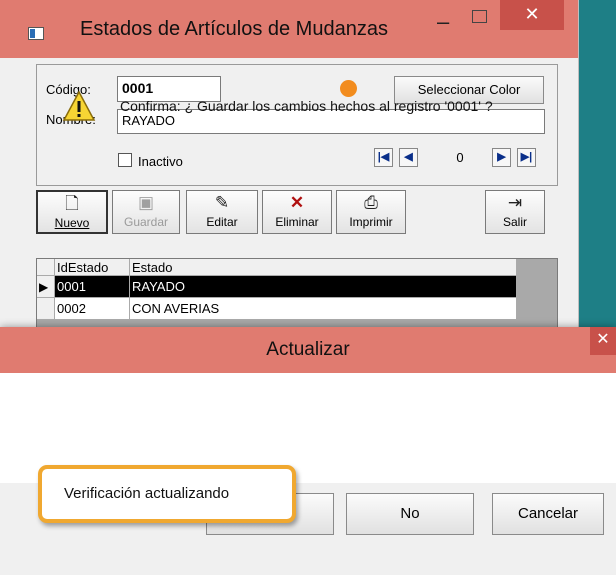 Image resolution: width=616 pixels, height=575 pixels. I want to click on editar-label: Editar, so click(222, 222).